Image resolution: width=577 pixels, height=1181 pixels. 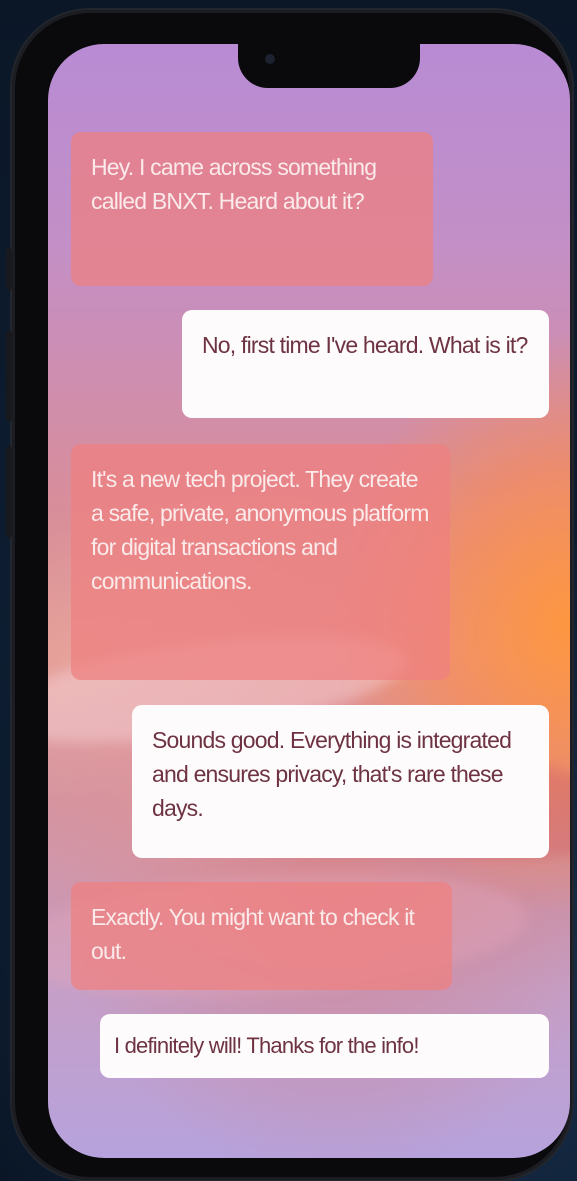 I want to click on camera-icon, so click(x=270, y=59).